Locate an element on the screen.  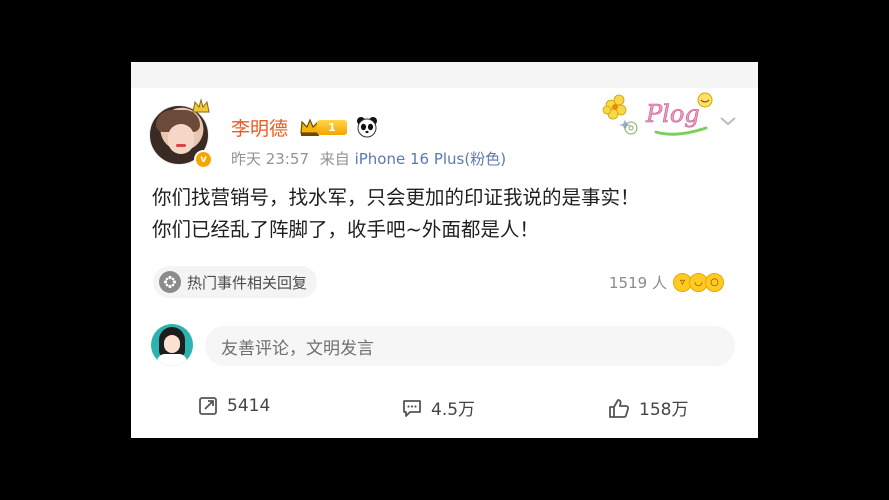
repost-count: 5414 is located at coordinates (249, 406).